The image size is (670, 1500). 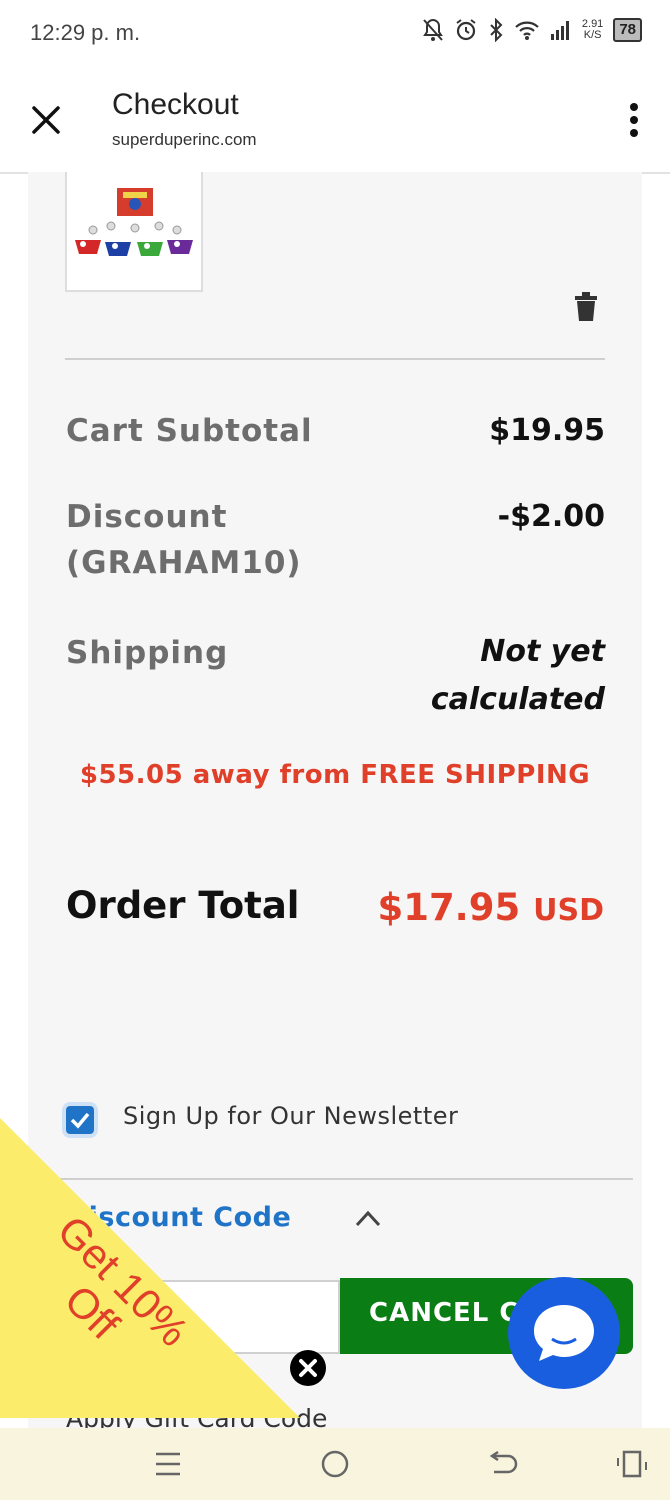 I want to click on chat-button, so click(x=564, y=1333).